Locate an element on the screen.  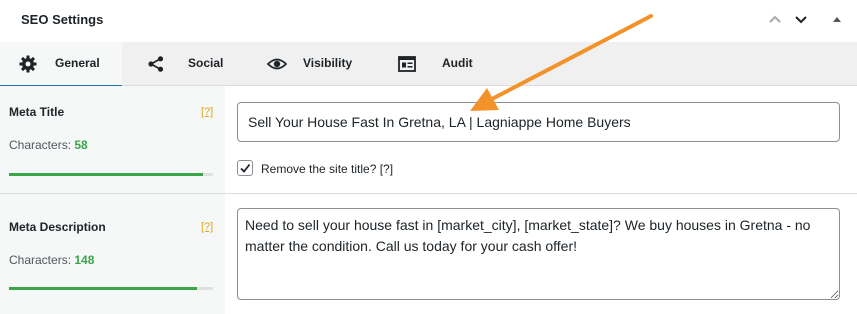
tab-general-label: General is located at coordinates (77, 63).